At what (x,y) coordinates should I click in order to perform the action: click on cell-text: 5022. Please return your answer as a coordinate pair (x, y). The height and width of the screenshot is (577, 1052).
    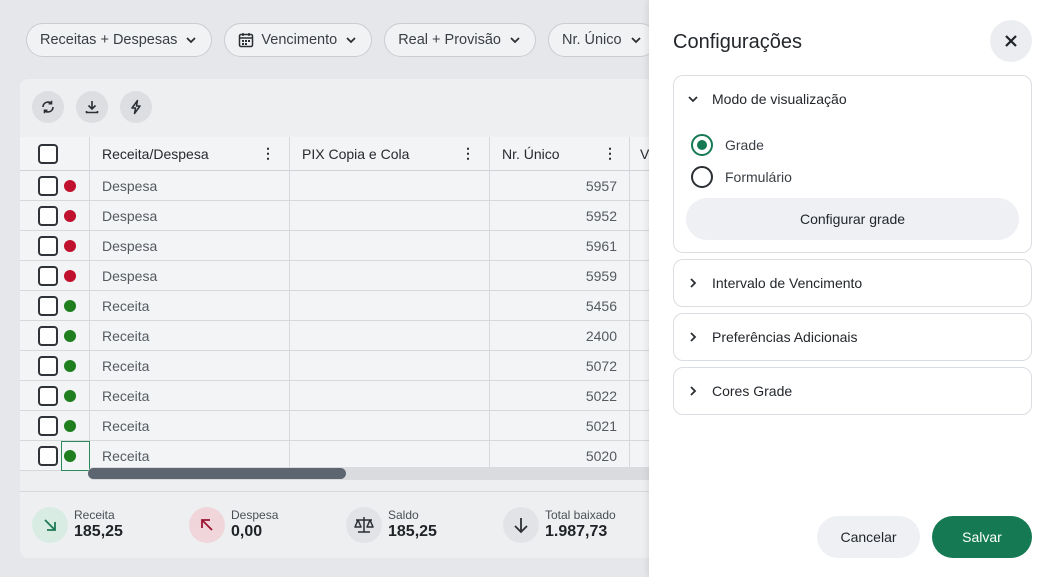
    Looking at the image, I should click on (601, 395).